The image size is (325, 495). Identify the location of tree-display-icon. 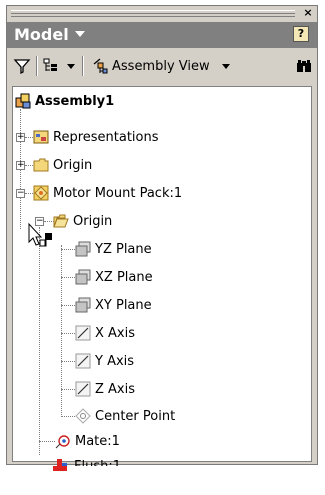
(50, 64).